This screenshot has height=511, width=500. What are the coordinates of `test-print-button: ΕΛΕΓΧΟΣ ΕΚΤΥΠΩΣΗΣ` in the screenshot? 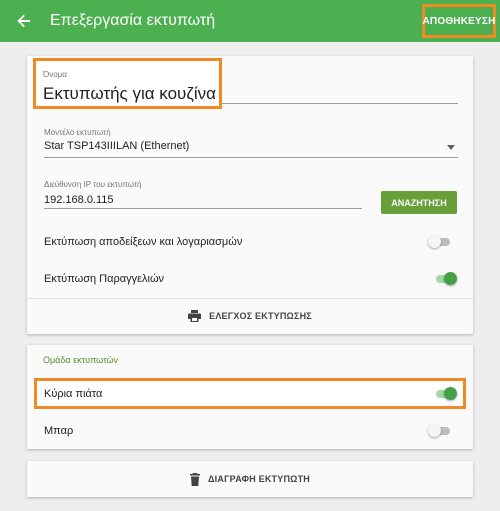 It's located at (250, 316).